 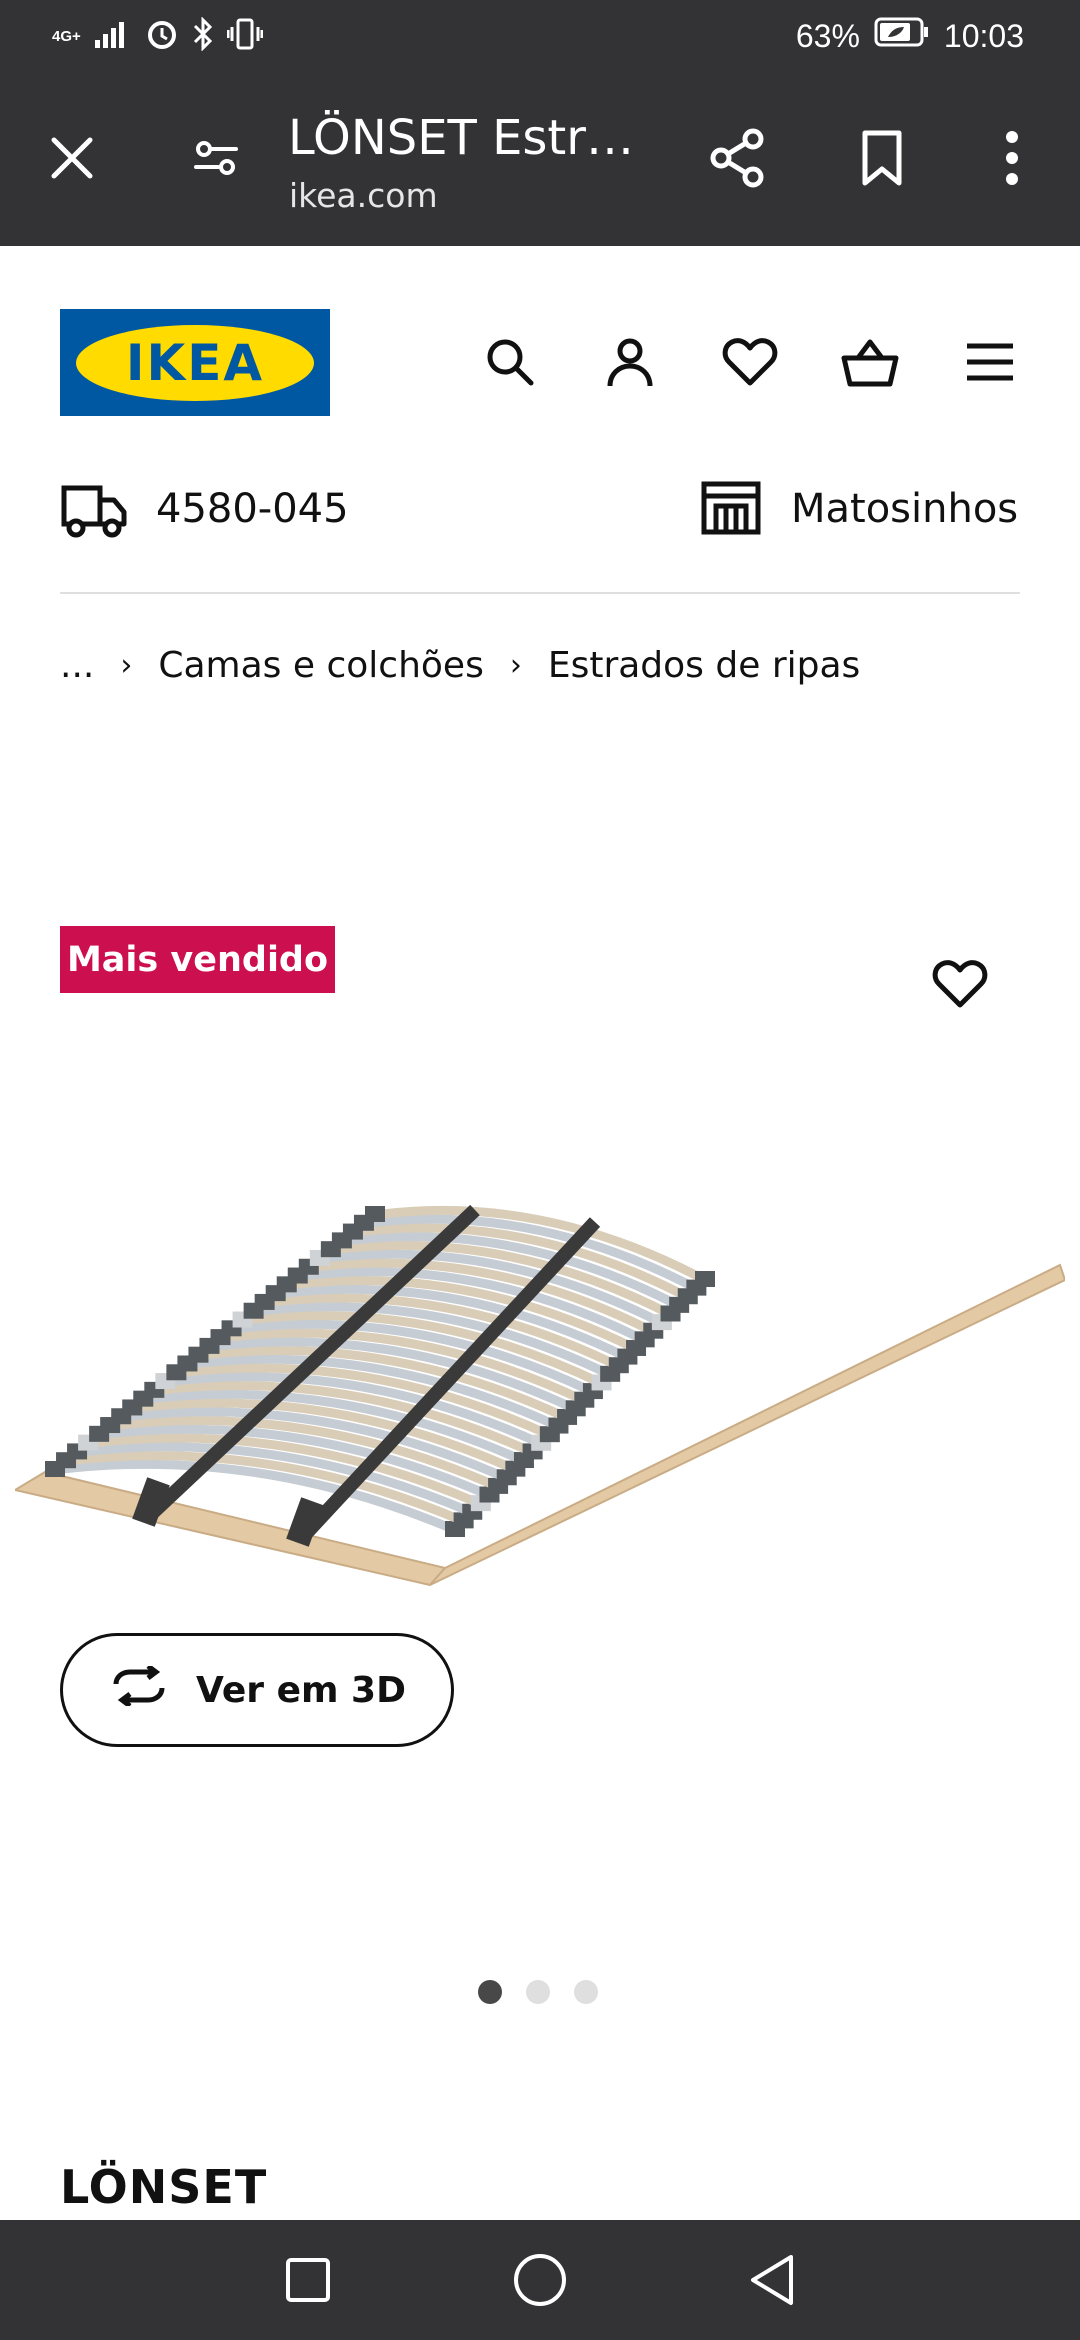 What do you see at coordinates (252, 509) in the screenshot?
I see `postal-code: 4580-045` at bounding box center [252, 509].